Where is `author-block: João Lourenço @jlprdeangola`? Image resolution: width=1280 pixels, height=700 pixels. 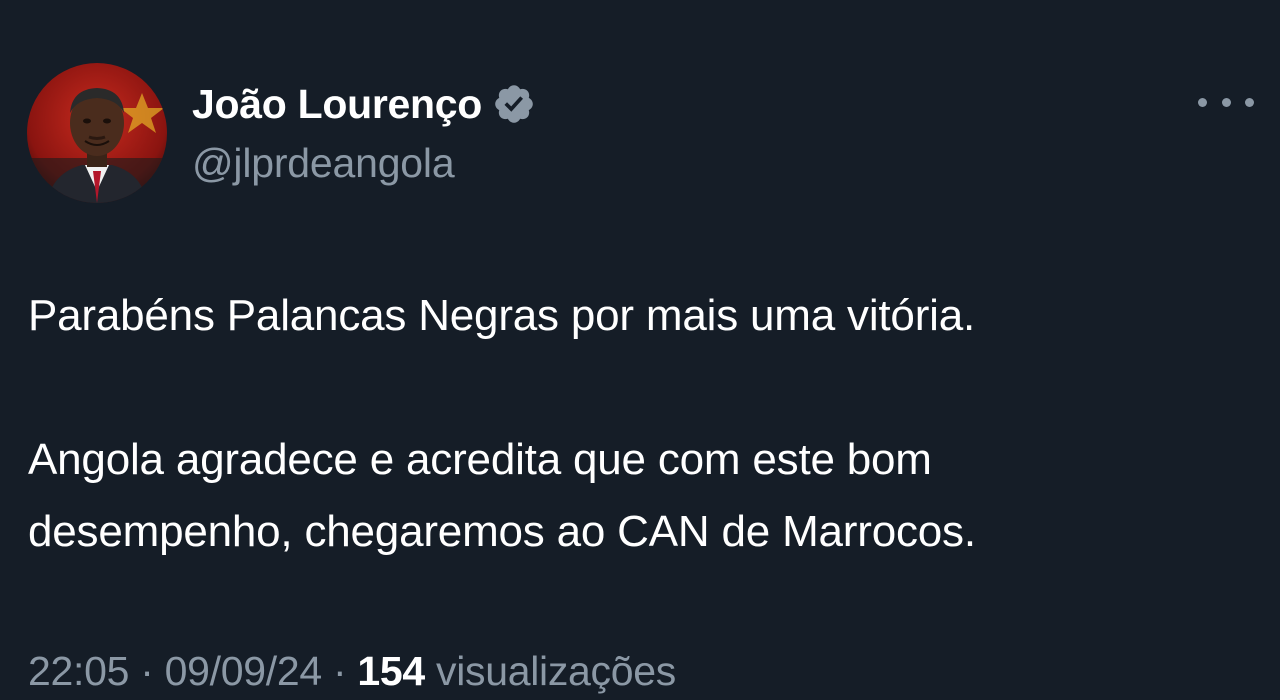 author-block: João Lourenço @jlprdeangola is located at coordinates (364, 131).